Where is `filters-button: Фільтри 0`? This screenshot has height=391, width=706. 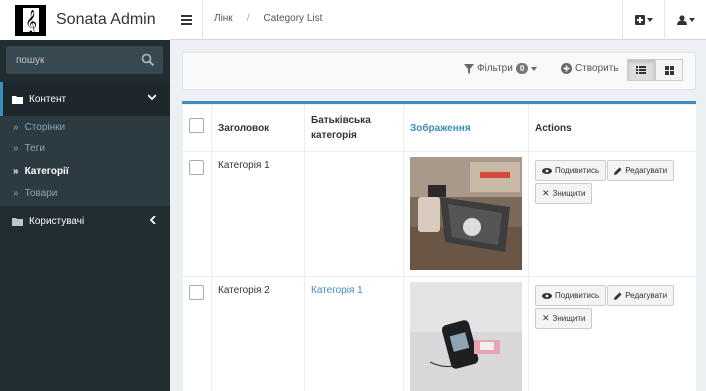
filters-button: Фільтри 0 is located at coordinates (501, 68).